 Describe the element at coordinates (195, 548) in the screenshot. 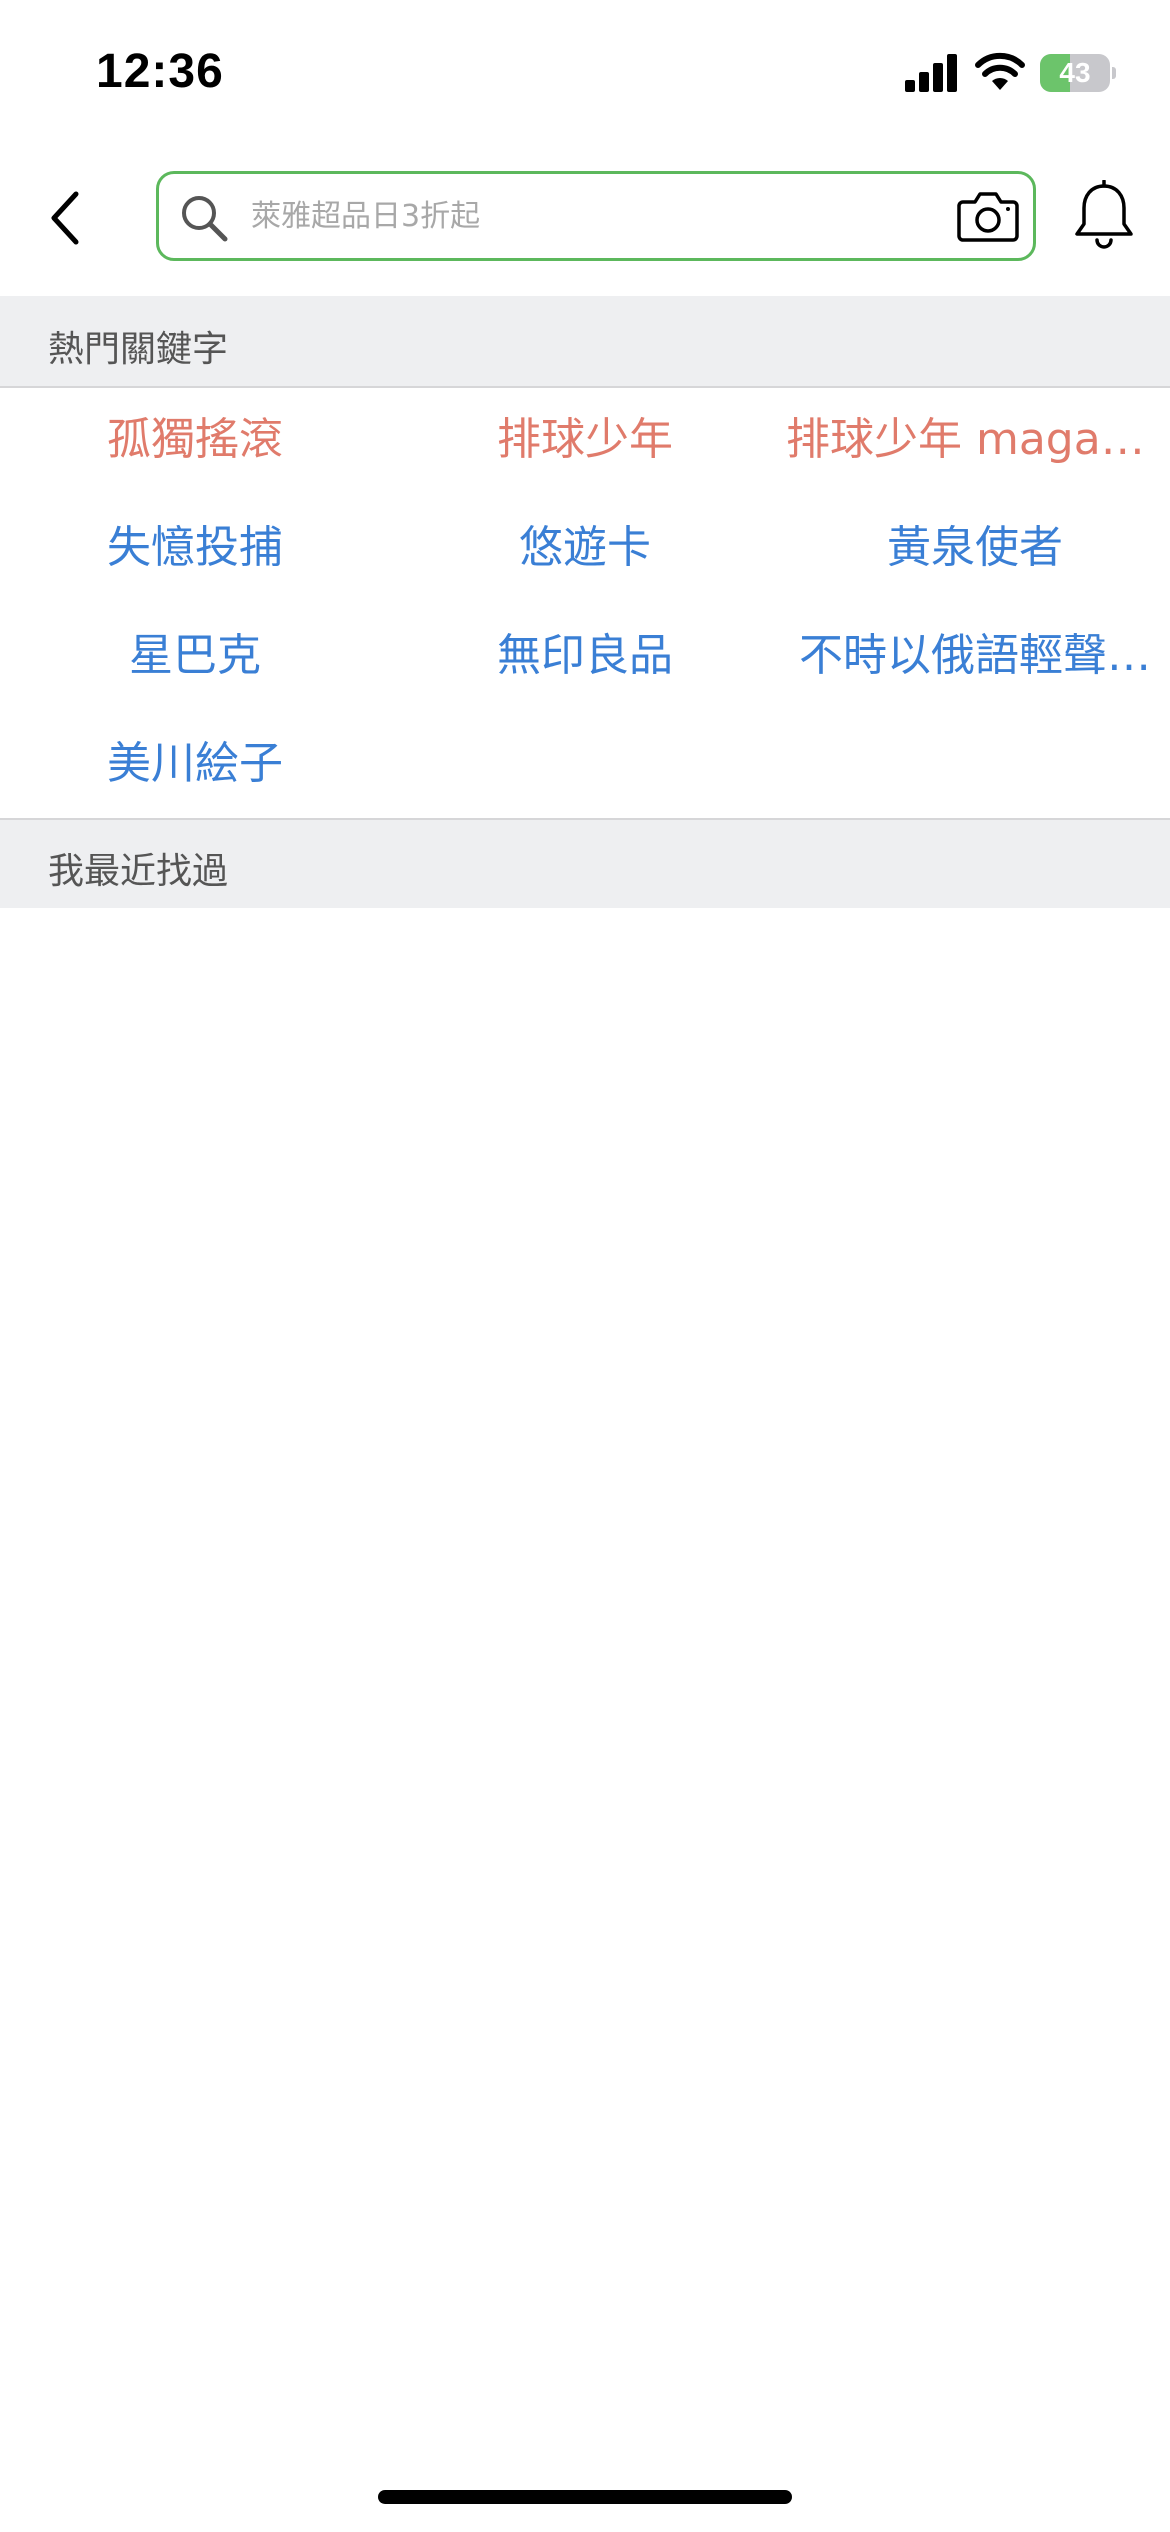

I see `keyword: 失憶投捕` at that location.